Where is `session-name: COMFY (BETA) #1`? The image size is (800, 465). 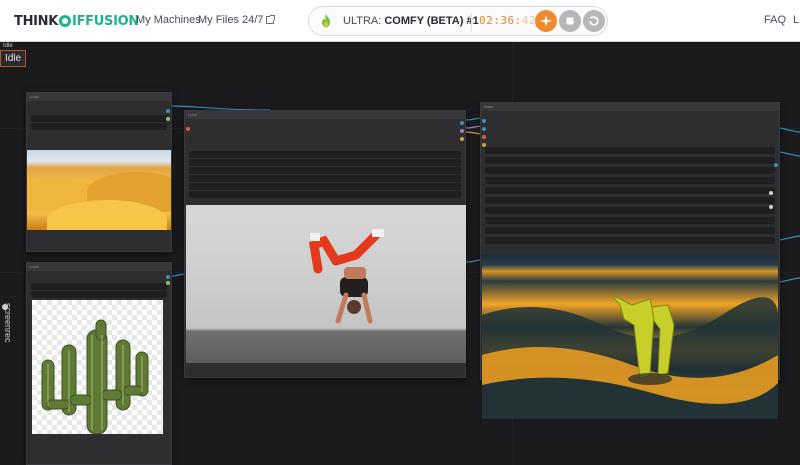
session-name: COMFY (BETA) #1 is located at coordinates (431, 21).